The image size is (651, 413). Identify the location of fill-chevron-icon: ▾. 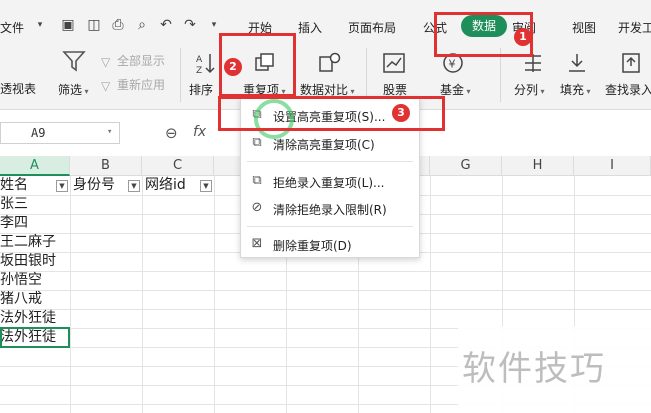
(587, 91).